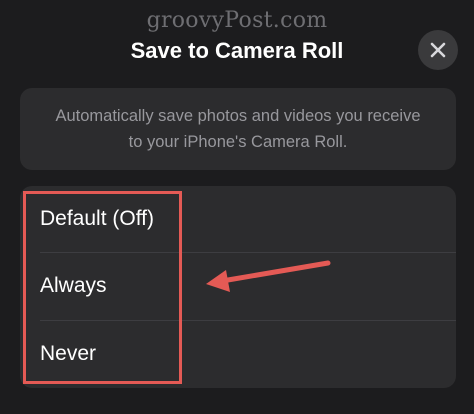 This screenshot has width=474, height=414. What do you see at coordinates (238, 142) in the screenshot?
I see `info-line-2: to your iPhone's Camera Roll.` at bounding box center [238, 142].